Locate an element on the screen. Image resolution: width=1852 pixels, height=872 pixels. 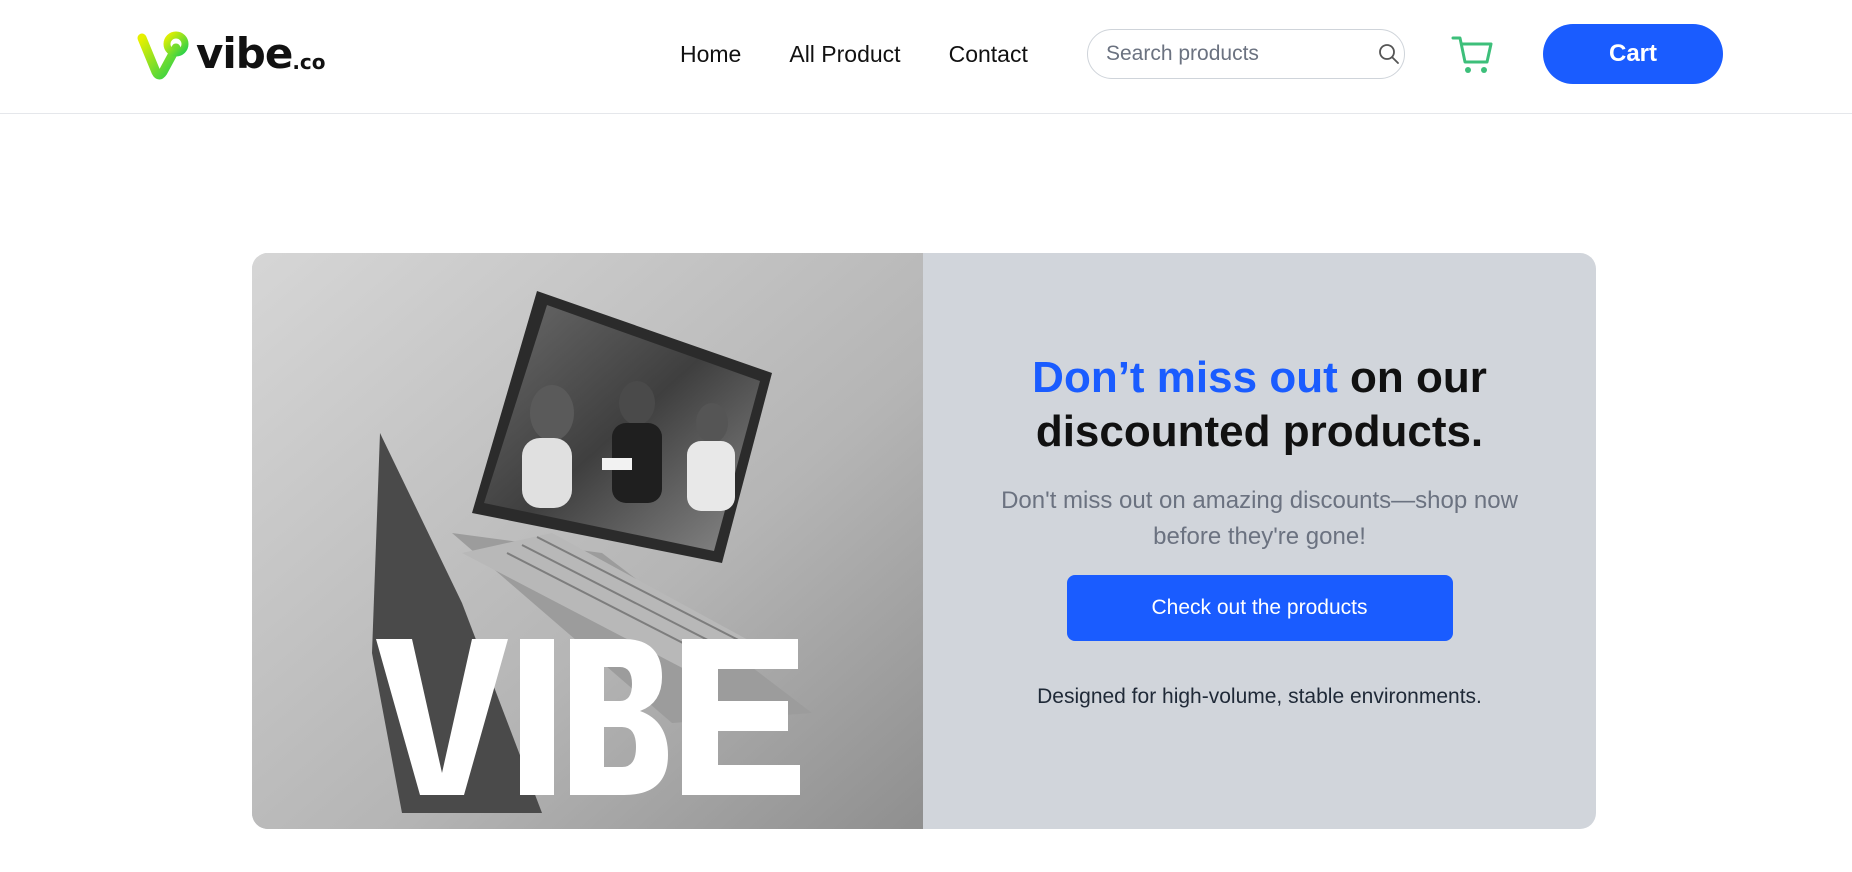
vibe-logo-icon is located at coordinates (163, 55).